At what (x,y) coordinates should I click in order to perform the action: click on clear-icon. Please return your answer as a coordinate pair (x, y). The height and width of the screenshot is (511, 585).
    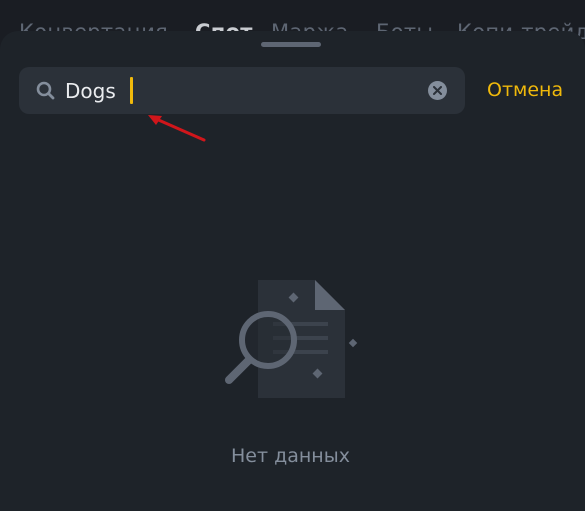
    Looking at the image, I should click on (437, 90).